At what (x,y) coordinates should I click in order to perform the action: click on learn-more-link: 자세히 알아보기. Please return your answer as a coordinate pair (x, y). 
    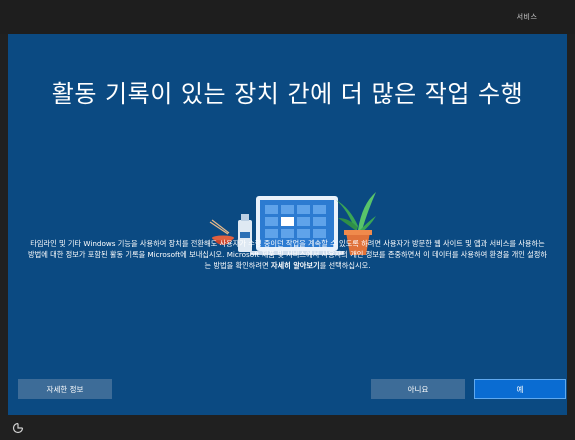
    Looking at the image, I should click on (295, 265).